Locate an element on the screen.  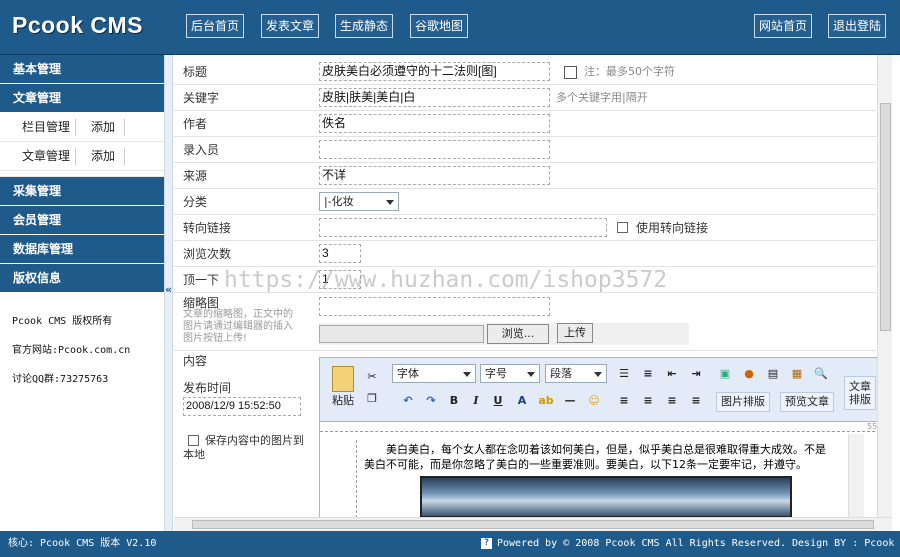
row-title: 标题 皮肤美白必须遵守的十二法则[图] 注：最多50个字符 is located at coordinates (525, 72).